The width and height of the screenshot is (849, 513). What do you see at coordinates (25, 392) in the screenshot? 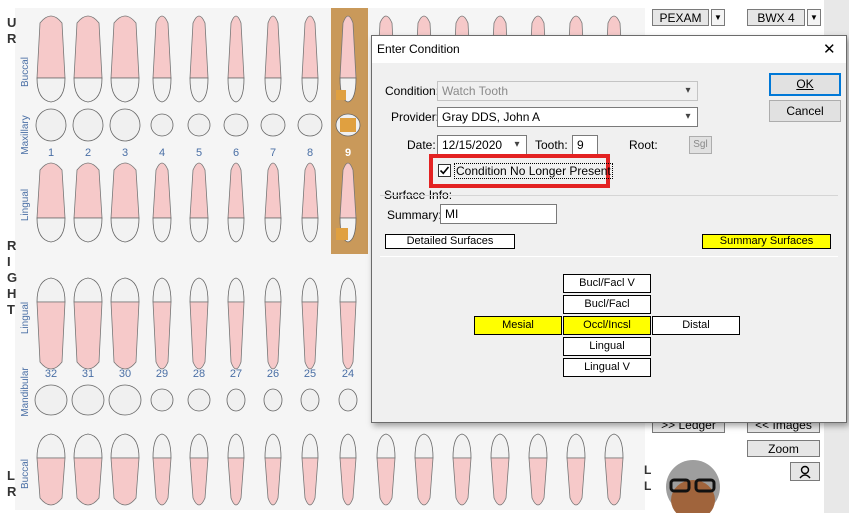
I see `zone-label-mandibular: Mandibular` at bounding box center [25, 392].